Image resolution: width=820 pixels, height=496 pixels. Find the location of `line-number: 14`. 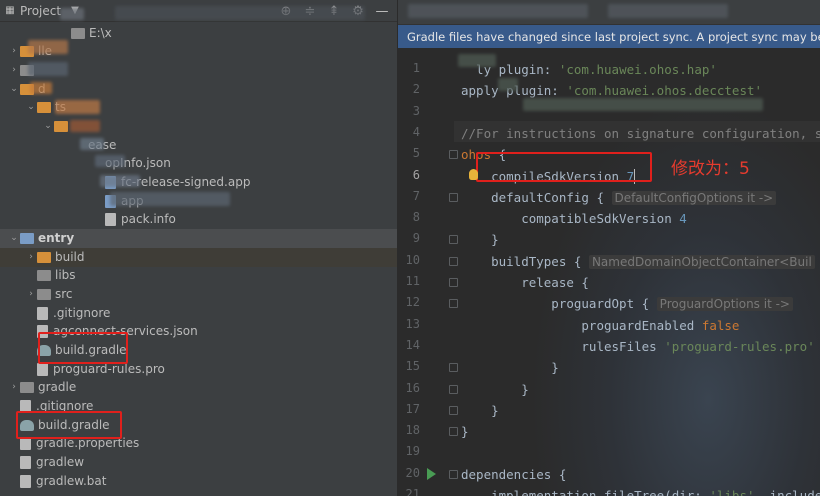

line-number: 14 is located at coordinates (412, 344).